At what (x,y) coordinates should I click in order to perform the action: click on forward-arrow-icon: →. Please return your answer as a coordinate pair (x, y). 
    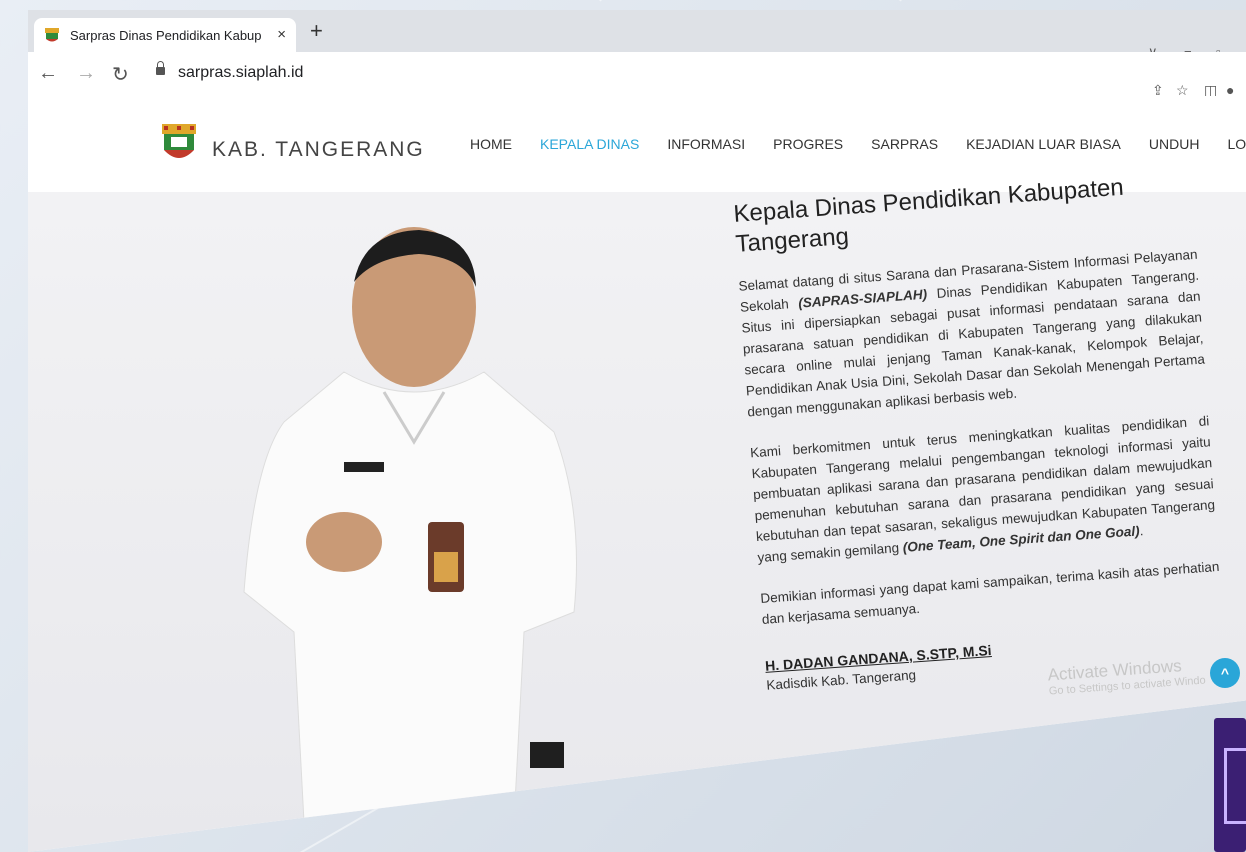
    Looking at the image, I should click on (86, 73).